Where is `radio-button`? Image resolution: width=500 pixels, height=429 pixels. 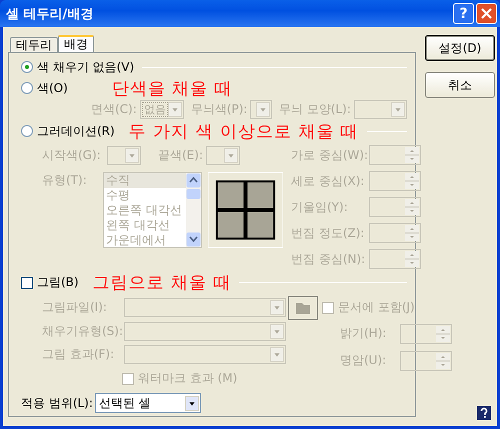
radio-button is located at coordinates (27, 67).